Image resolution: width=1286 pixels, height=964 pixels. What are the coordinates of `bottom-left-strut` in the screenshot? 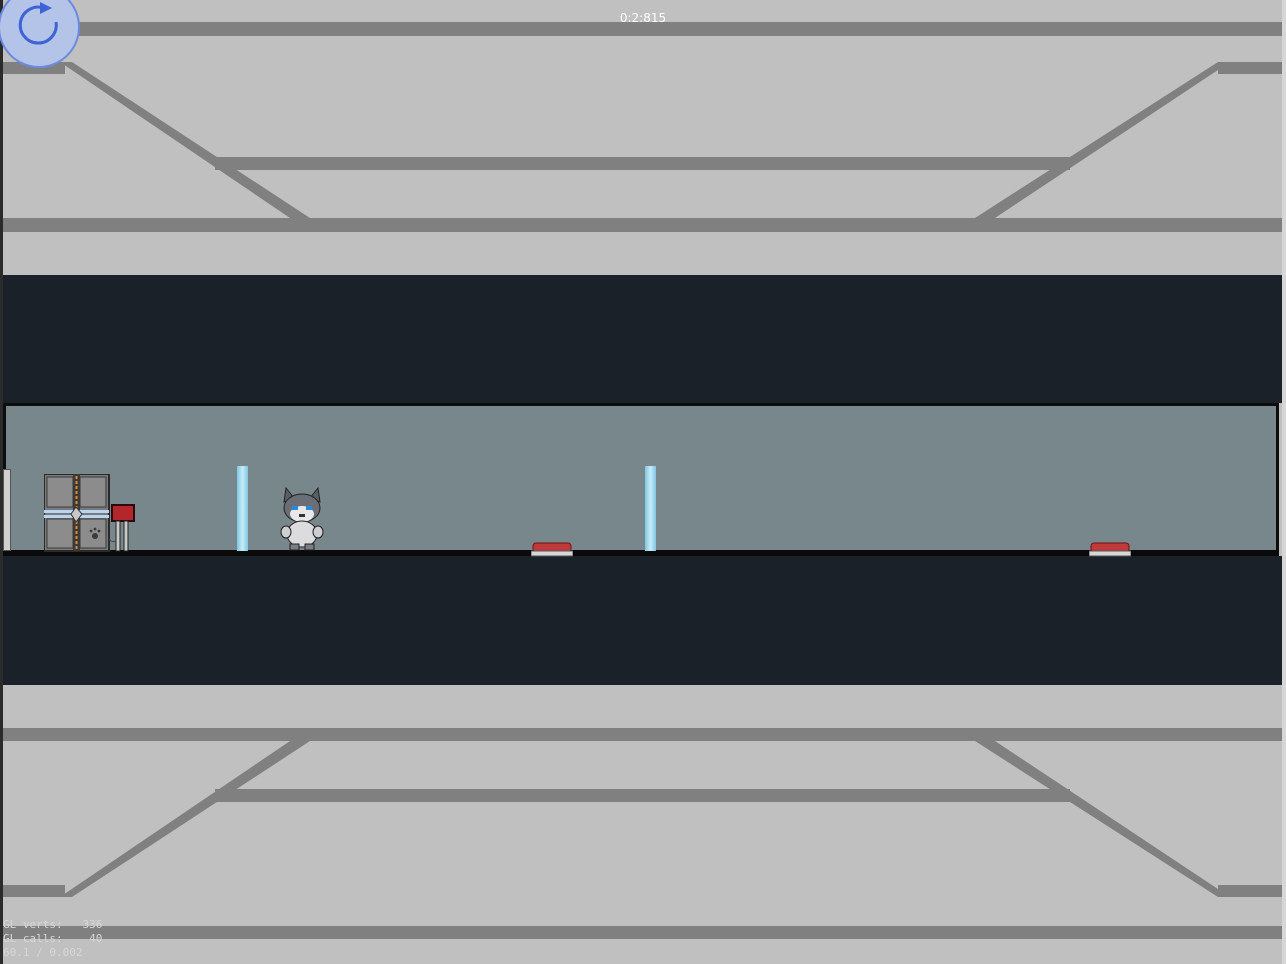 It's located at (185, 819).